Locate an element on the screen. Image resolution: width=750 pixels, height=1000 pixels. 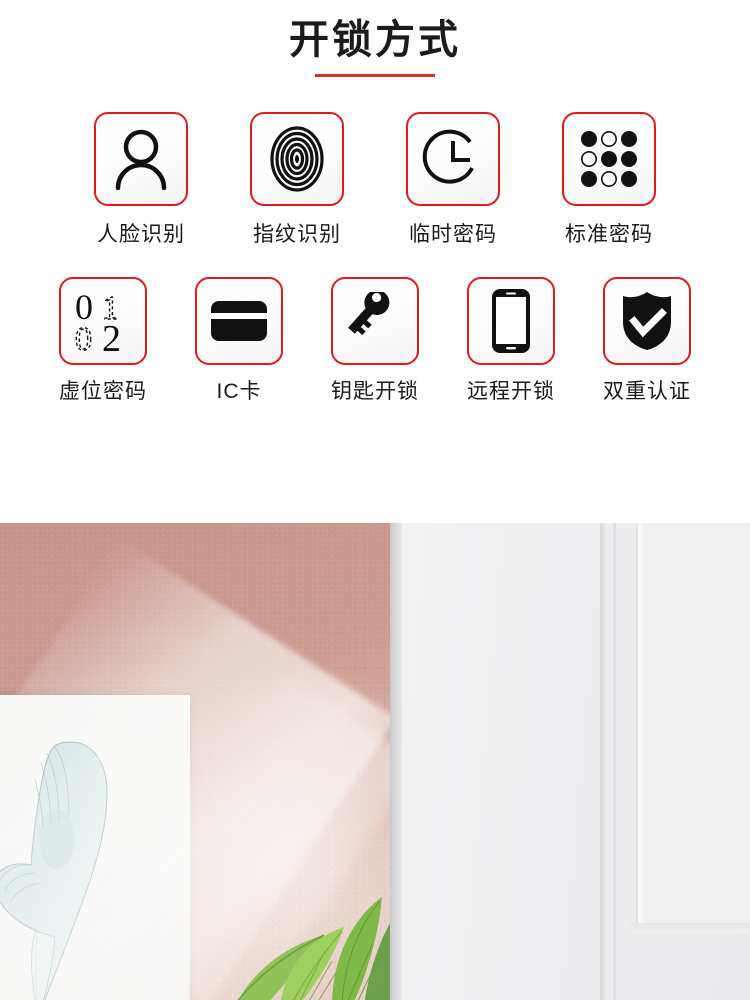
shield-check-icon is located at coordinates (647, 321).